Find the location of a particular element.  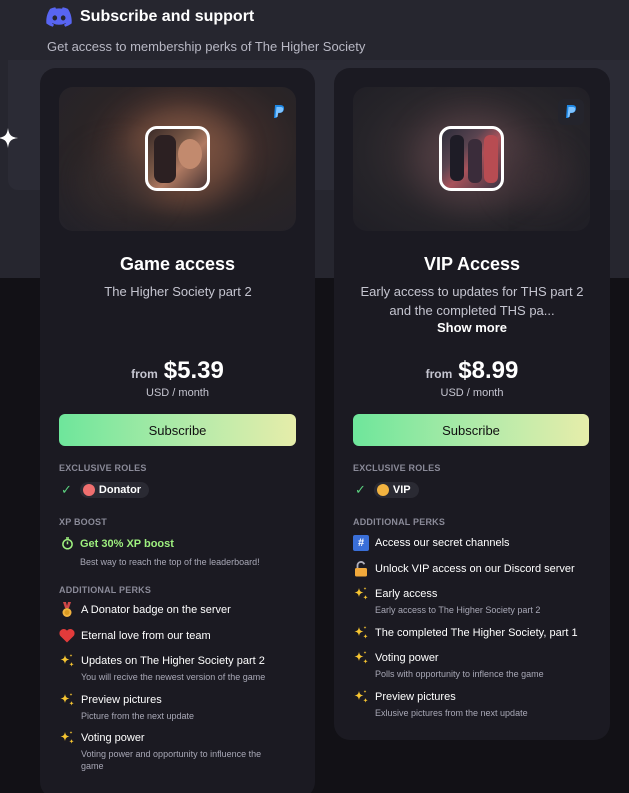

plan-price: from $8.99 is located at coordinates (472, 371).